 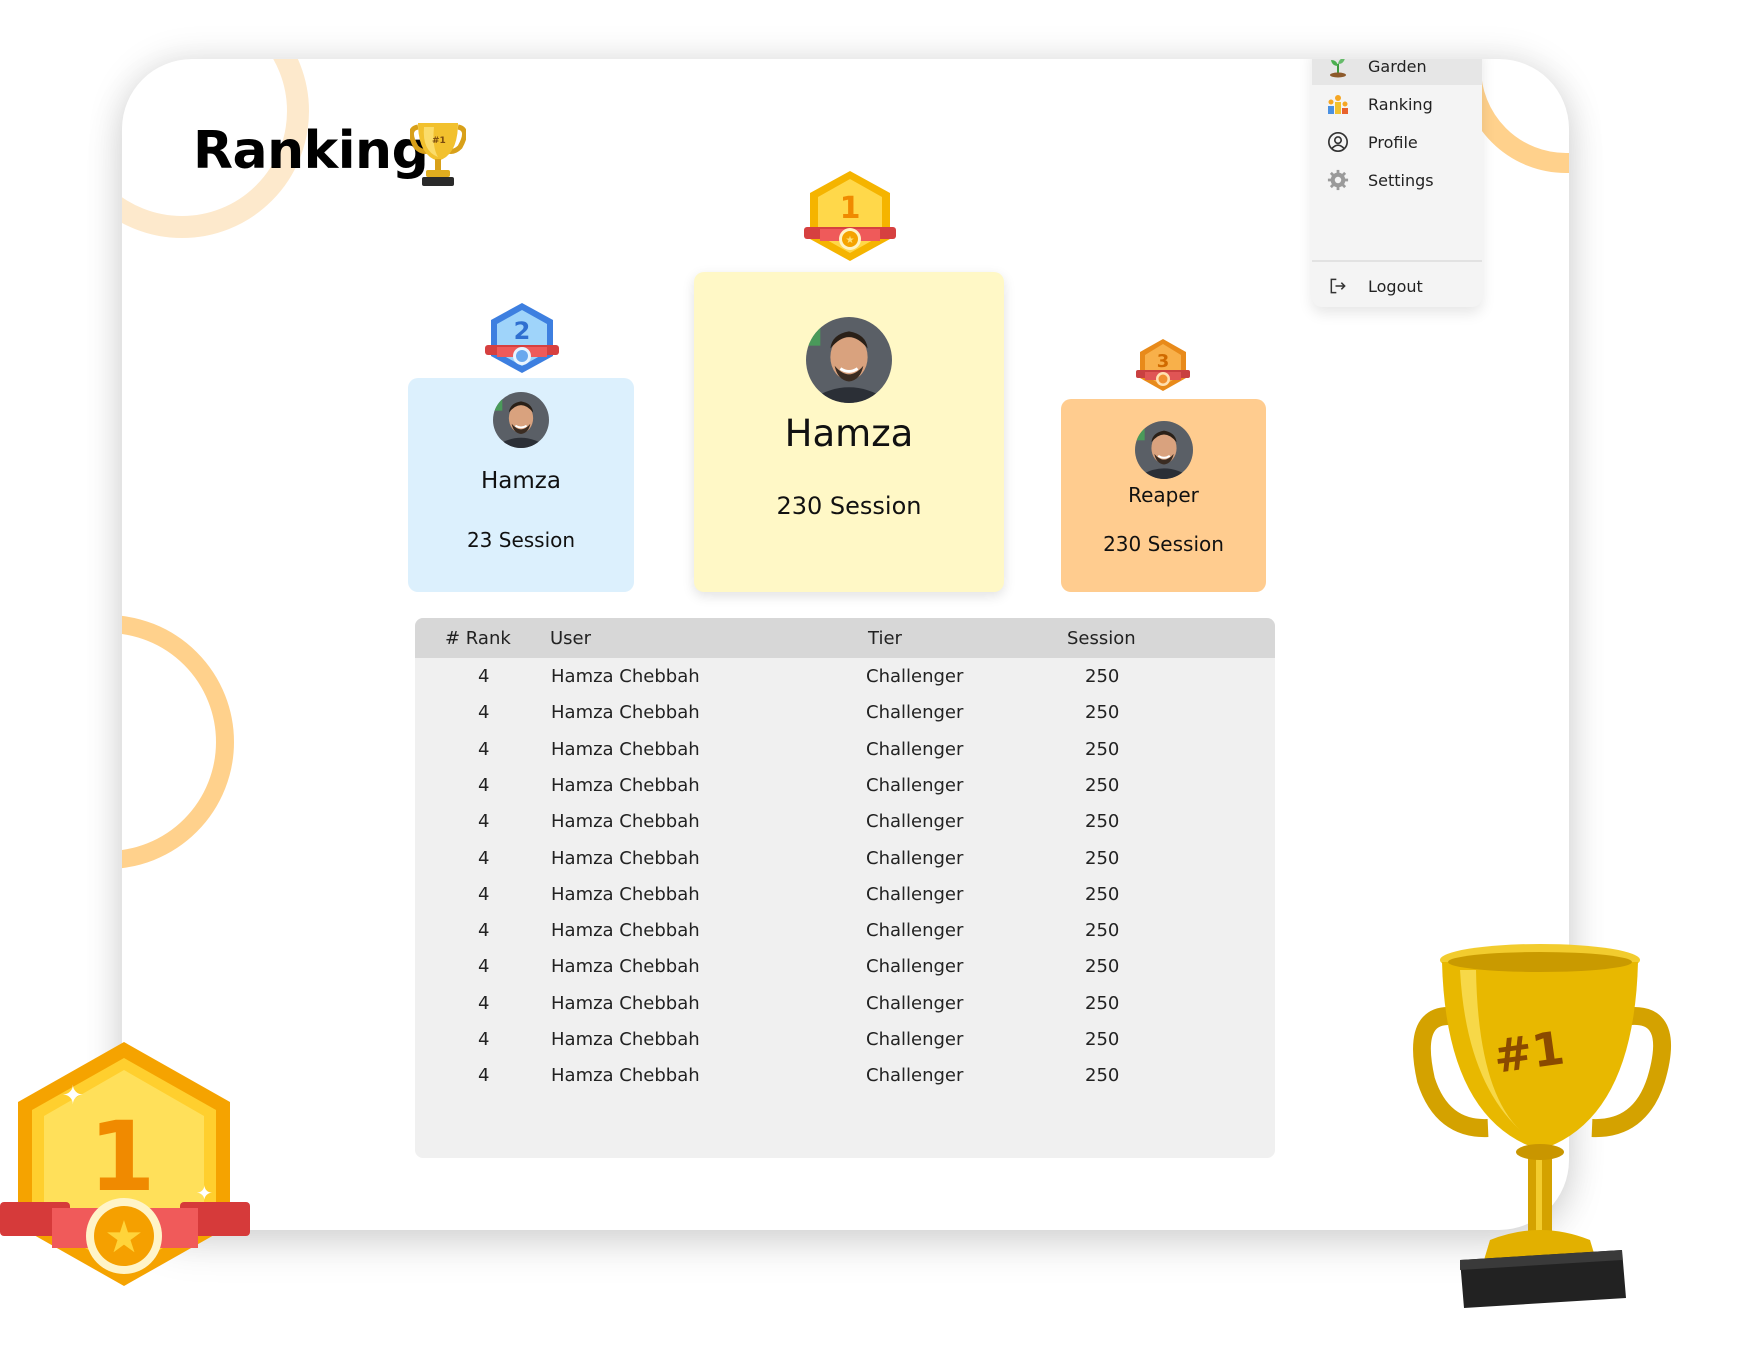 What do you see at coordinates (1542, 1126) in the screenshot?
I see `large-trophy-icon: #1` at bounding box center [1542, 1126].